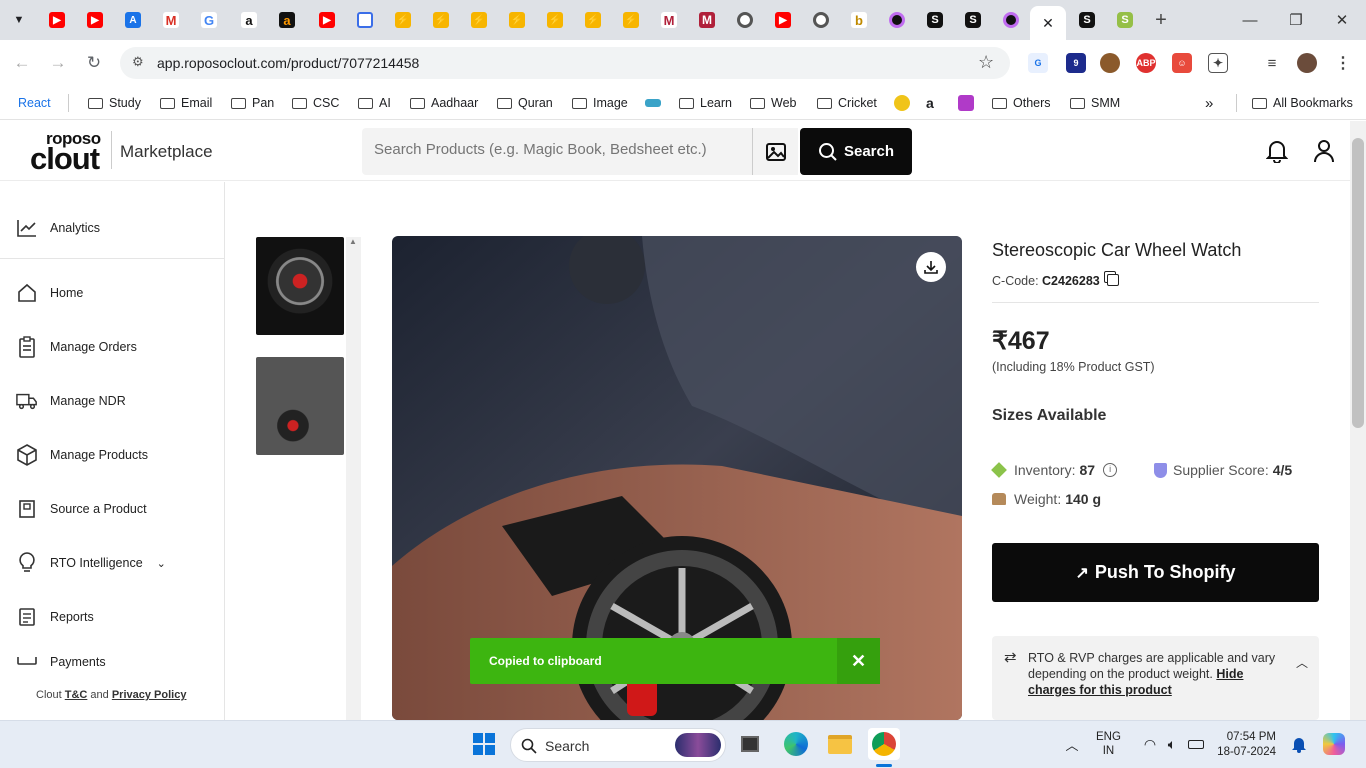 The height and width of the screenshot is (768, 1366). What do you see at coordinates (327, 20) in the screenshot?
I see `tab-youtube-3: ▶` at bounding box center [327, 20].